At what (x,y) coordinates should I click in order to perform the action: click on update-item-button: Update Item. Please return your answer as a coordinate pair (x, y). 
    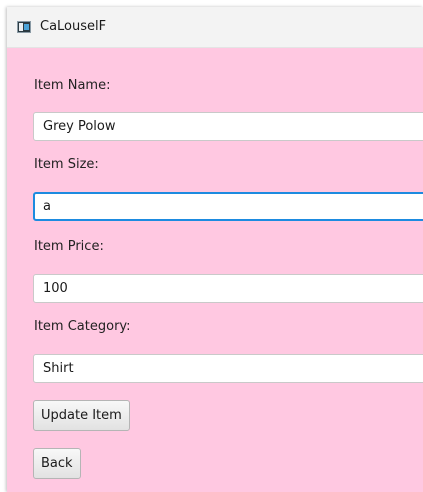
    Looking at the image, I should click on (81, 415).